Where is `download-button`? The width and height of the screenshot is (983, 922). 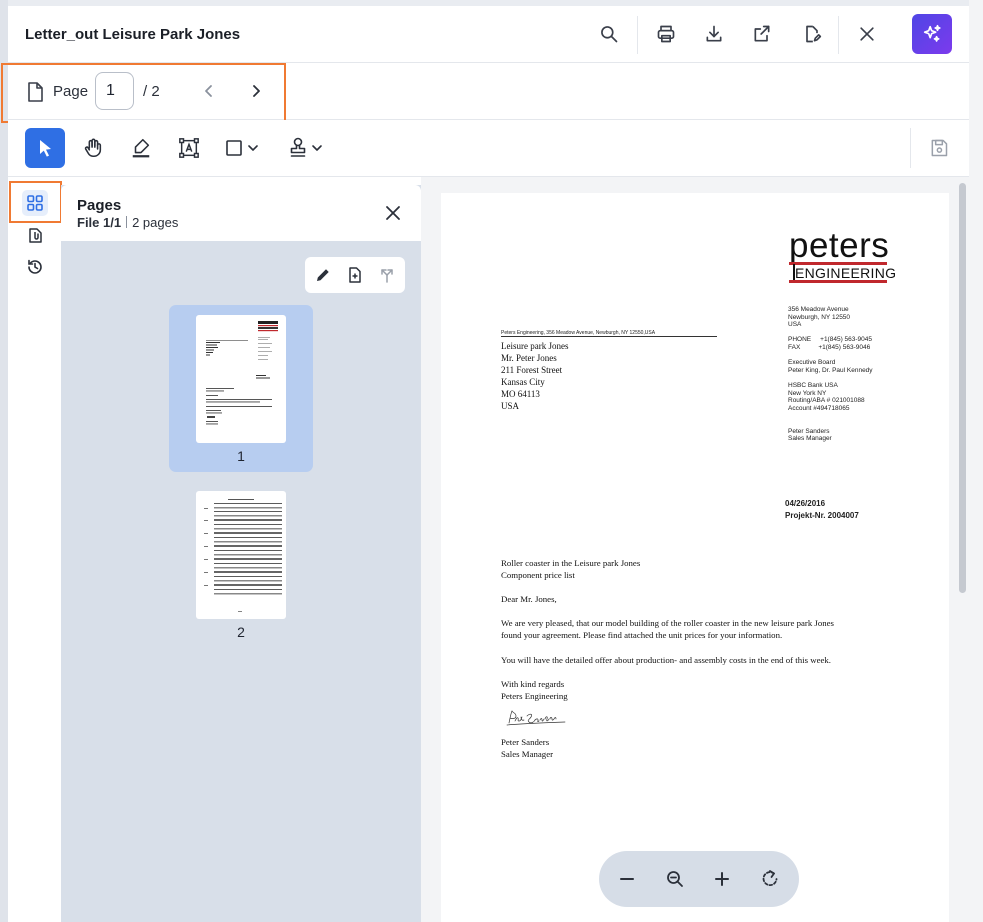
download-button is located at coordinates (714, 34).